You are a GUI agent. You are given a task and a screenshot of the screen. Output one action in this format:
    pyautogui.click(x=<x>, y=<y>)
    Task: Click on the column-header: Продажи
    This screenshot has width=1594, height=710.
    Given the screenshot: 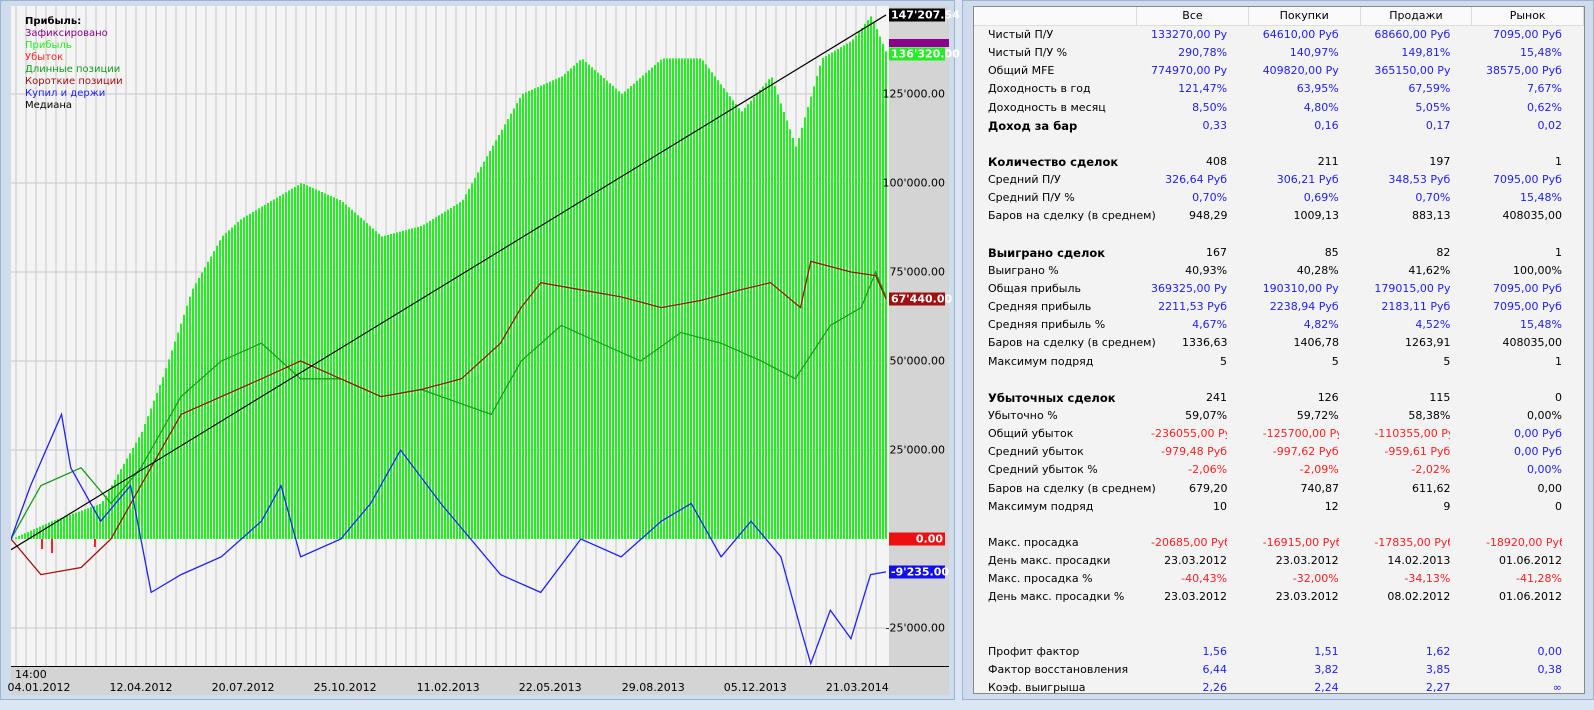 What is the action you would take?
    pyautogui.click(x=1417, y=16)
    